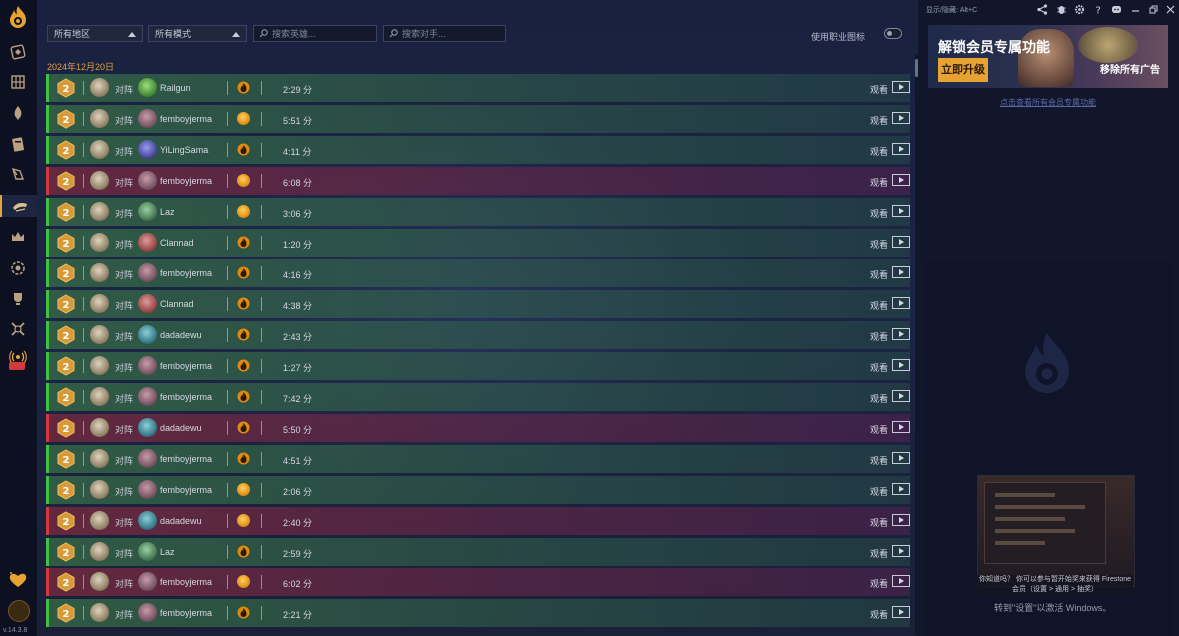 The height and width of the screenshot is (636, 1179). Describe the element at coordinates (478, 180) in the screenshot. I see `replay-row: 2 对阵 femboyjerma 6:08 分 观看` at that location.